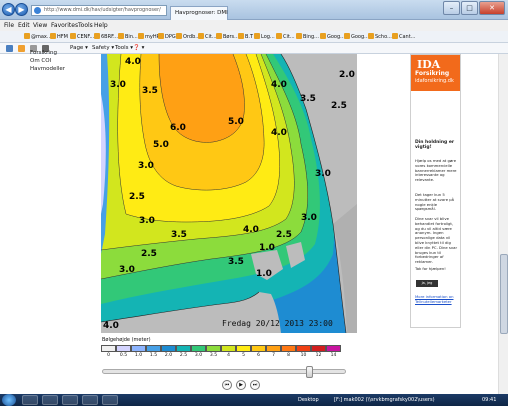 This screenshot has width=508, height=406. What do you see at coordinates (149, 37) in the screenshot?
I see `favorite-item: myHR` at bounding box center [149, 37].